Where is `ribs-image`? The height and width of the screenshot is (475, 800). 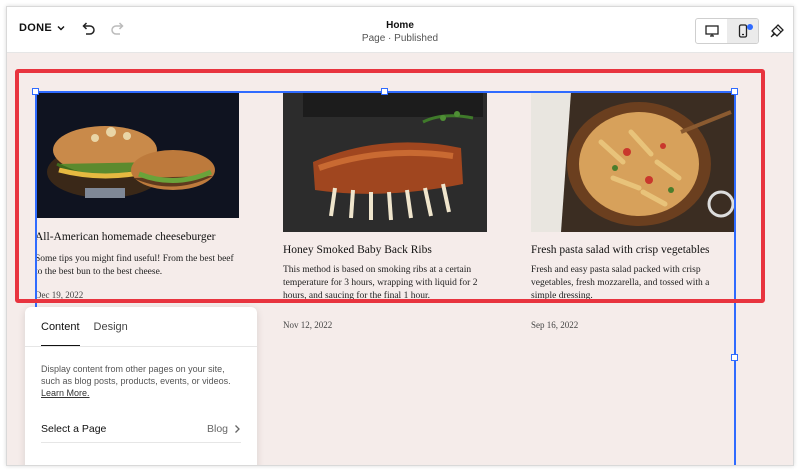
ribs-image is located at coordinates (385, 162).